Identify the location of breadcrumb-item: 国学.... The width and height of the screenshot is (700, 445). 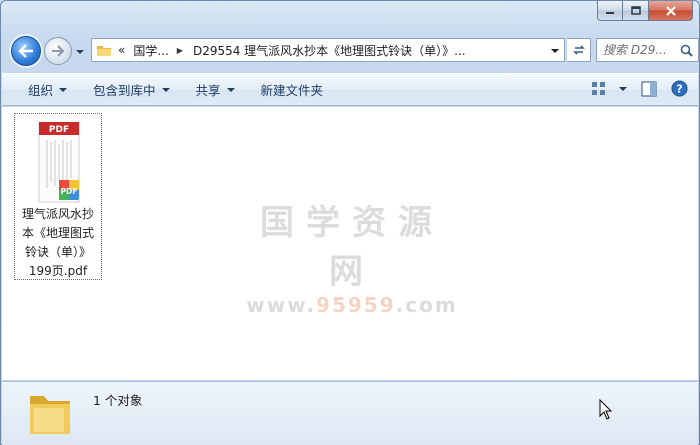
(150, 50).